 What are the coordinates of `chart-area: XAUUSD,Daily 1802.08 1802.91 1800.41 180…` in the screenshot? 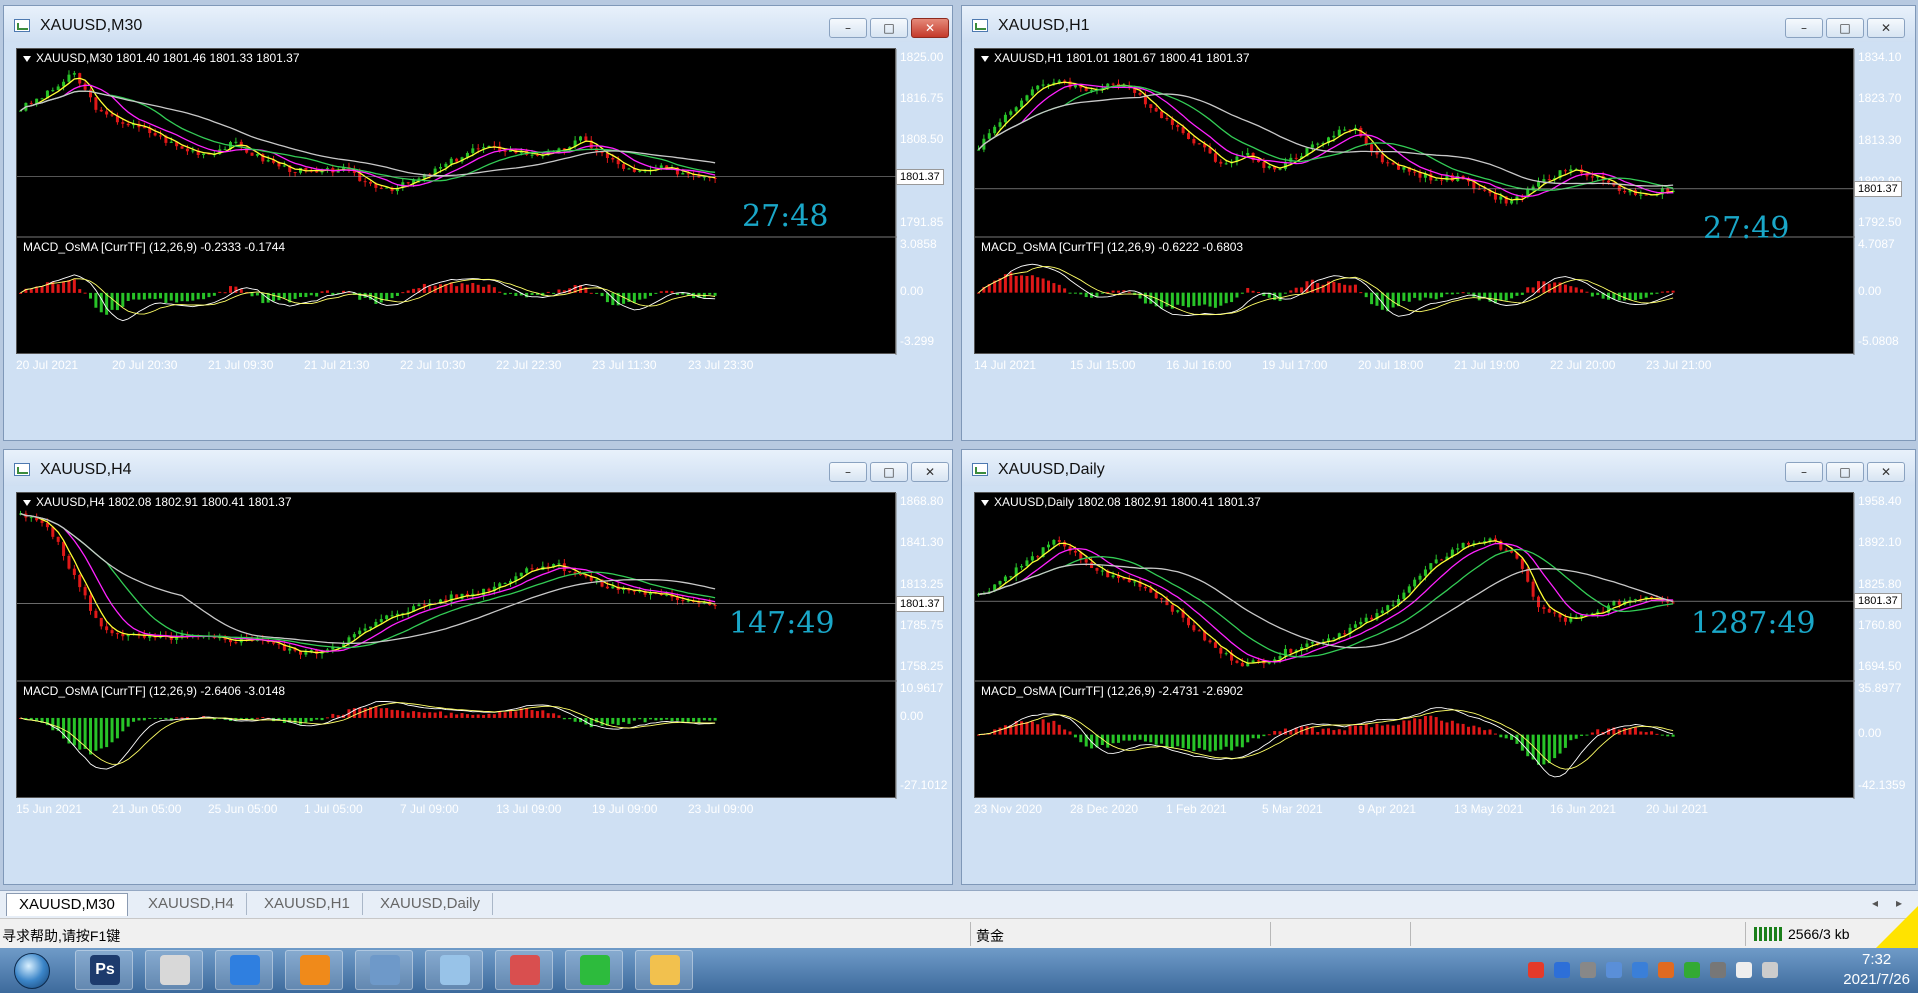 It's located at (1414, 645).